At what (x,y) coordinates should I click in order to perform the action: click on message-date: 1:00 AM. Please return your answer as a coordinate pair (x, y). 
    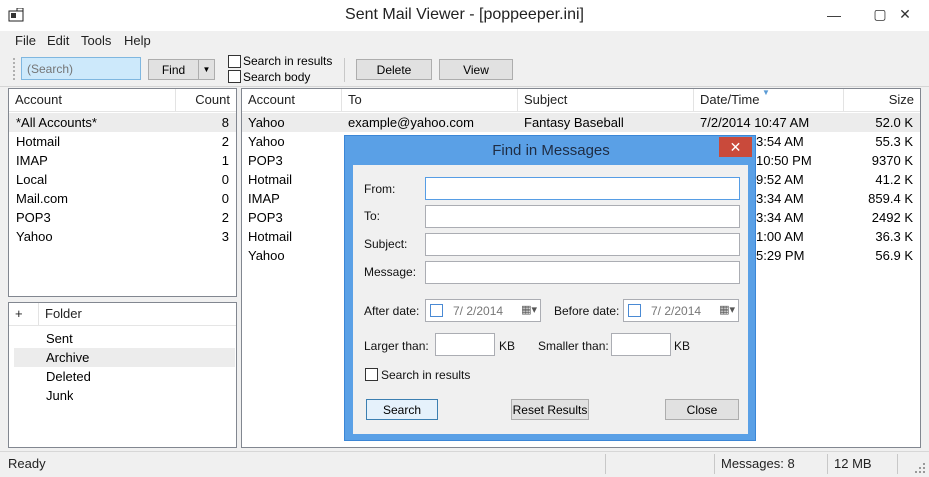
    Looking at the image, I should click on (780, 236).